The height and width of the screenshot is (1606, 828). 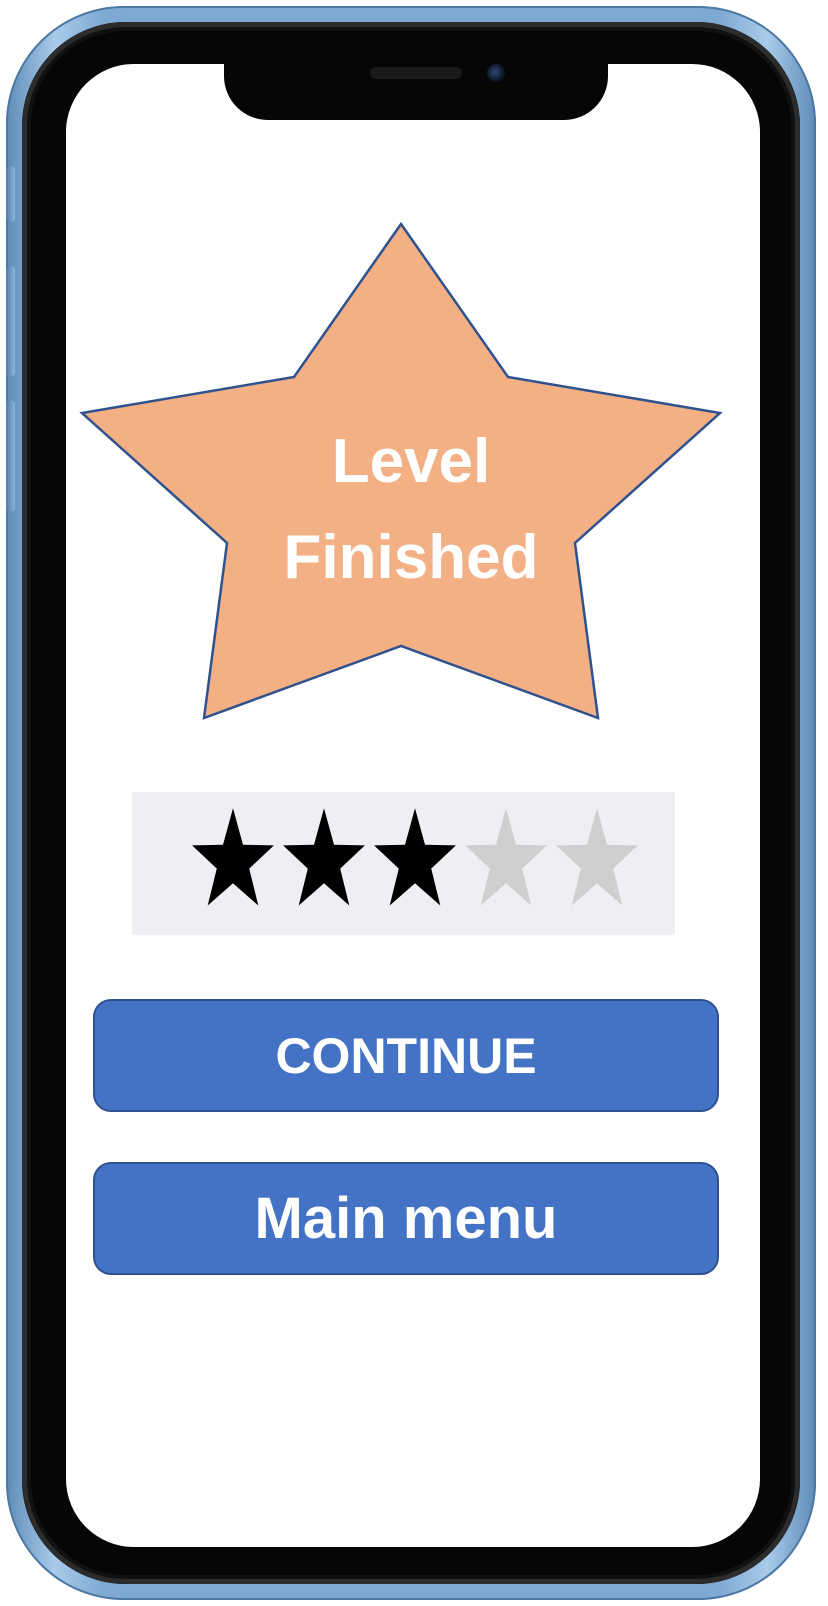 I want to click on star-rating, so click(x=403, y=863).